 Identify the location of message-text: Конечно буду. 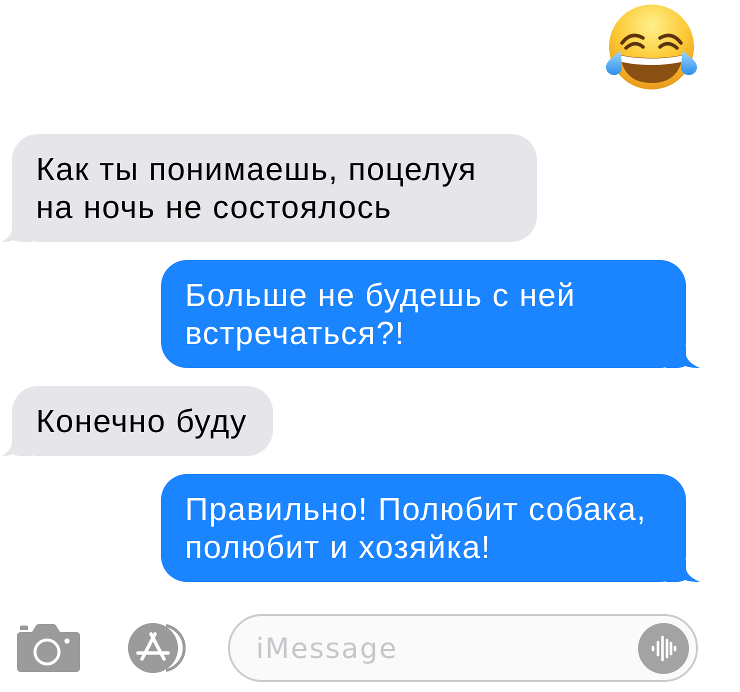
(142, 421).